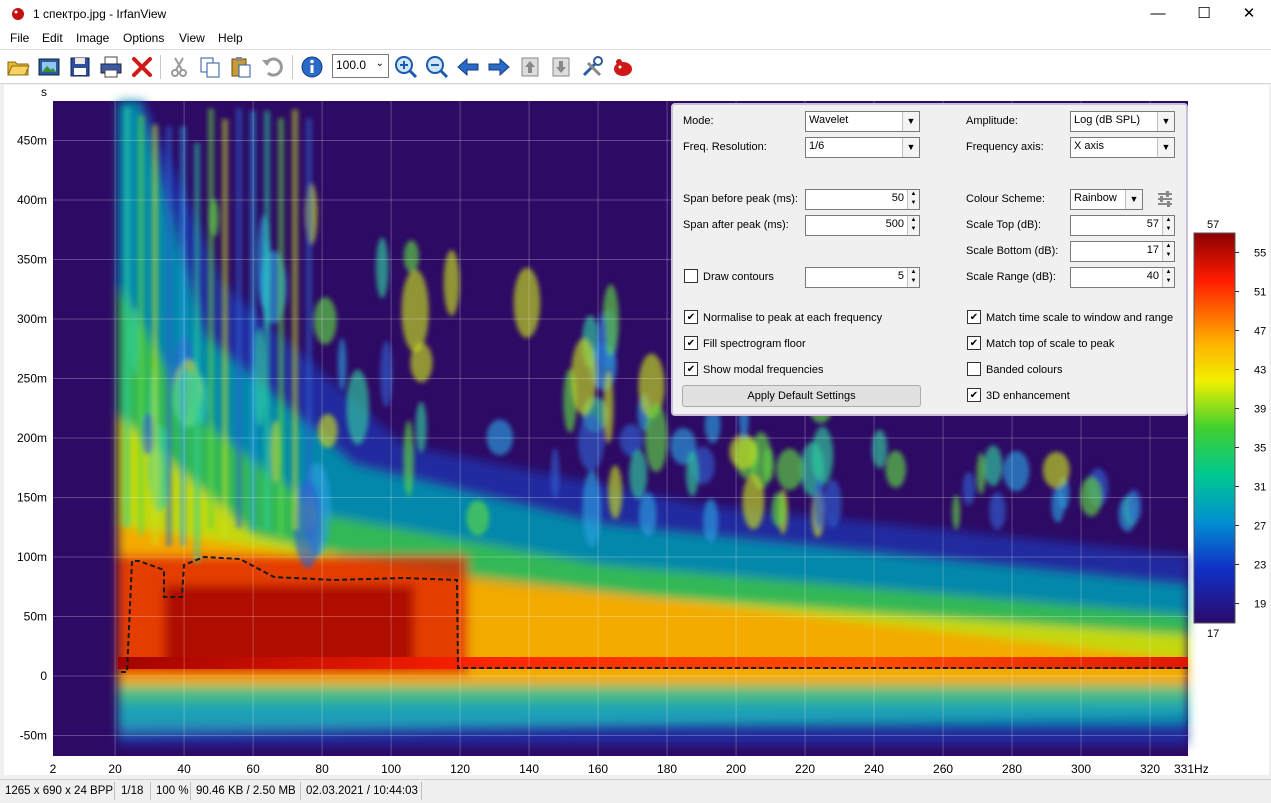  I want to click on status-dimensions: 1265 x 690 x 24 BPP, so click(59, 791).